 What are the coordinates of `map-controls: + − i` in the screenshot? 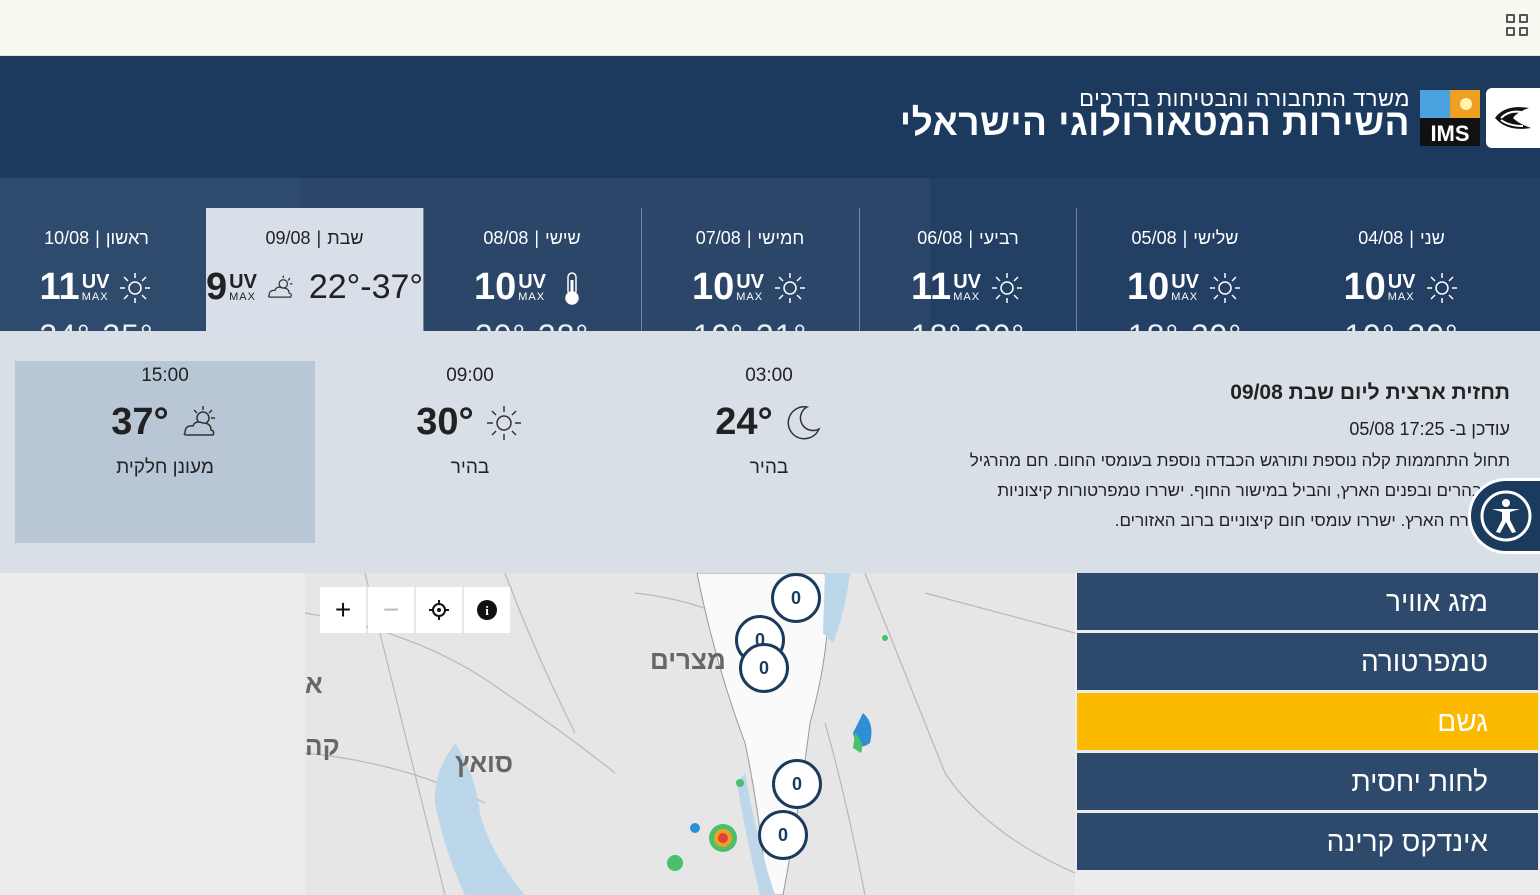 It's located at (415, 610).